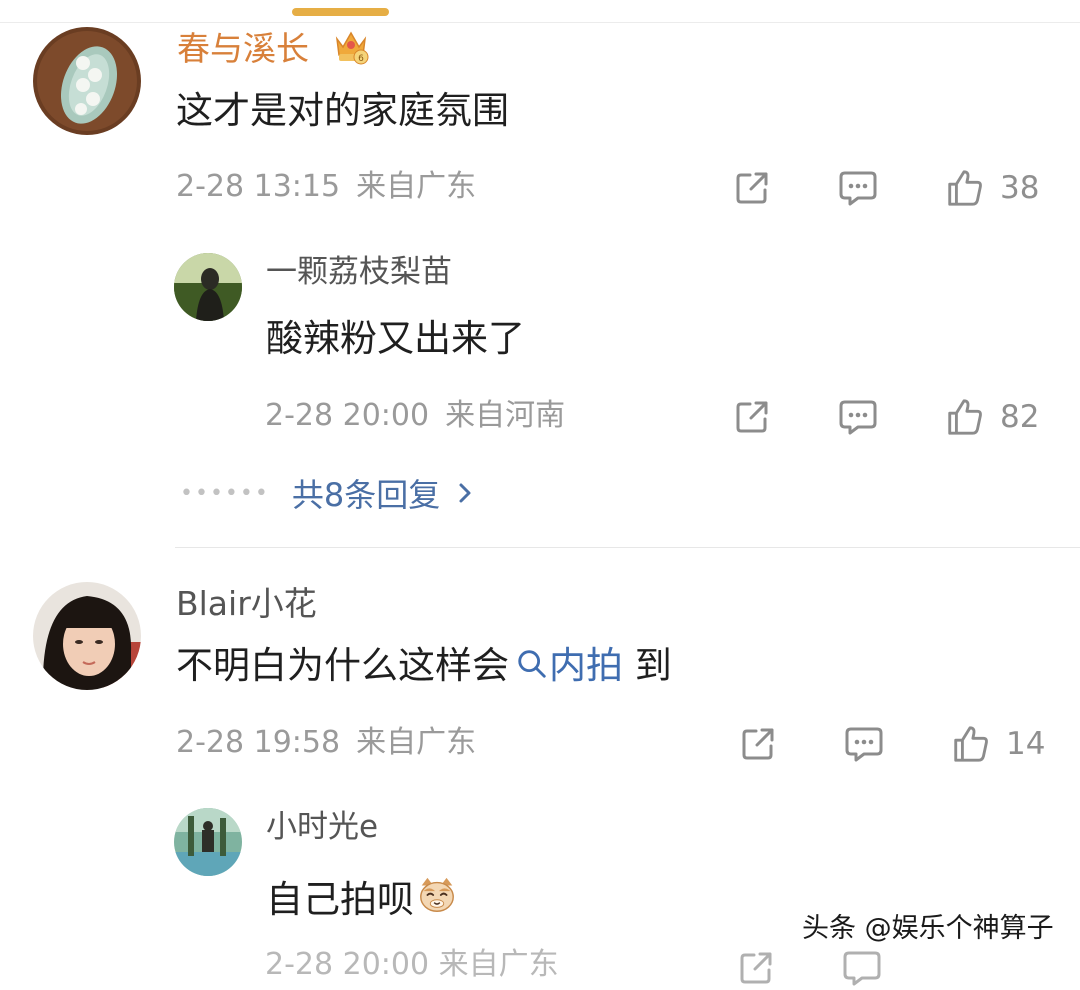 The image size is (1080, 990). What do you see at coordinates (1026, 743) in the screenshot?
I see `like-count: 14` at bounding box center [1026, 743].